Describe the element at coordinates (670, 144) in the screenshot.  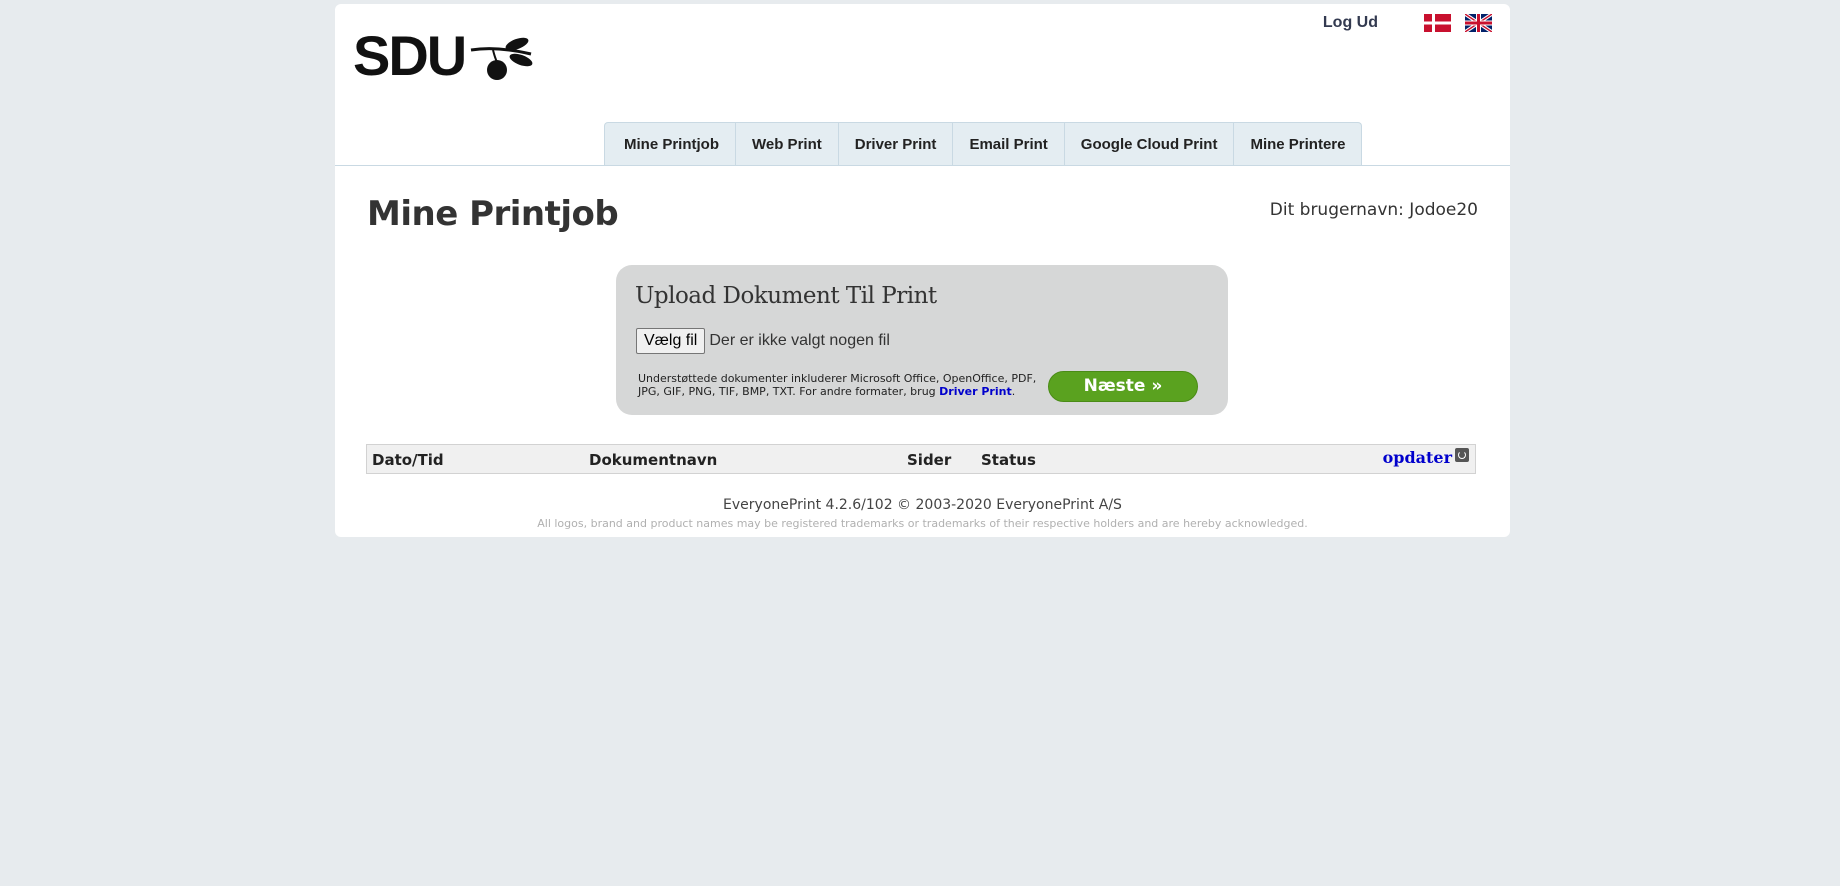
I see `tab-mine-printjob: Mine Printjob` at that location.